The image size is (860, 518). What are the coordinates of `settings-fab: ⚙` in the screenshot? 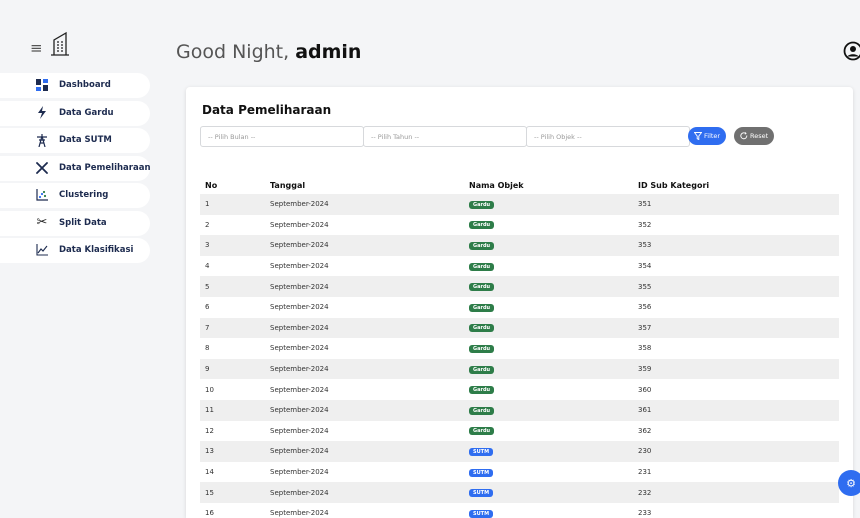 It's located at (849, 483).